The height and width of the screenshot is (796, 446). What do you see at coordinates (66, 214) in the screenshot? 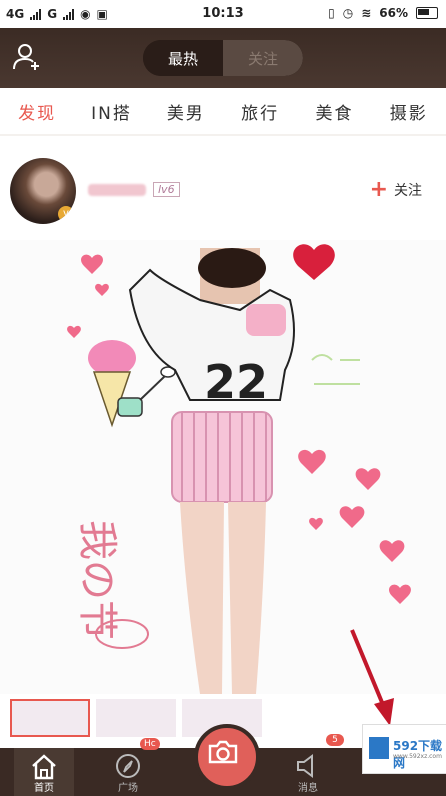
I see `verified-badge-icon: v` at bounding box center [66, 214].